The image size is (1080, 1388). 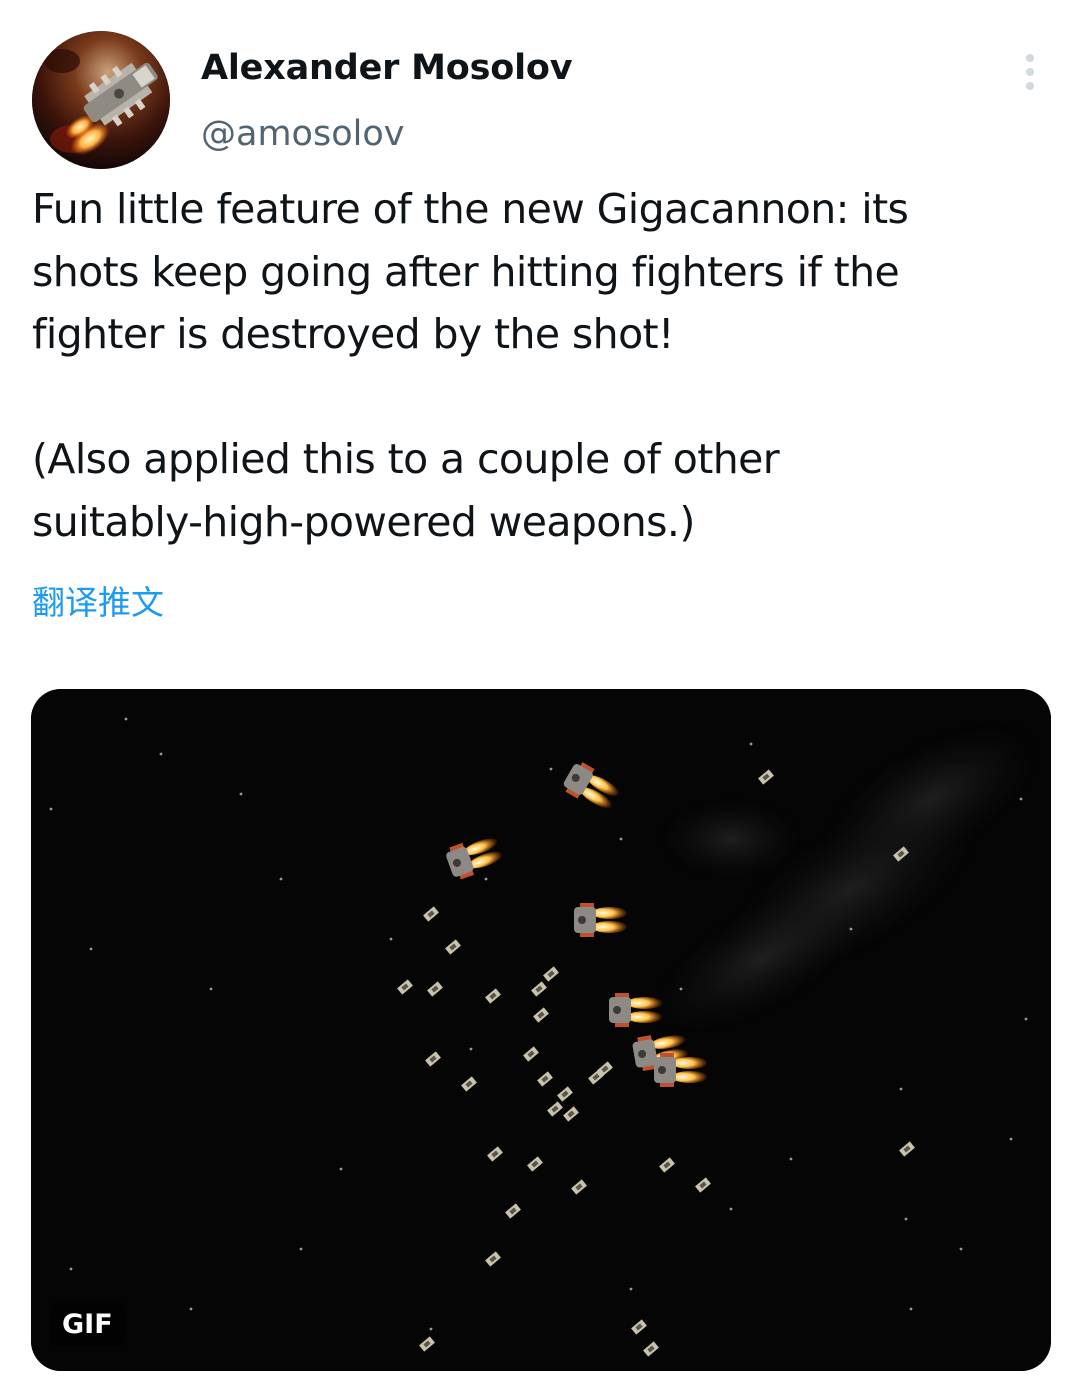 What do you see at coordinates (387, 68) in the screenshot?
I see `author-name: Alexander Mosolov` at bounding box center [387, 68].